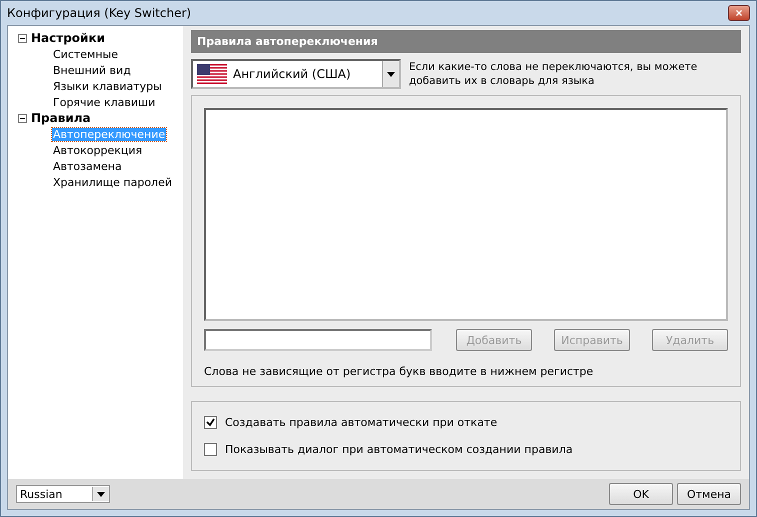 The width and height of the screenshot is (757, 517). I want to click on dialog-button: Отмена, so click(709, 494).